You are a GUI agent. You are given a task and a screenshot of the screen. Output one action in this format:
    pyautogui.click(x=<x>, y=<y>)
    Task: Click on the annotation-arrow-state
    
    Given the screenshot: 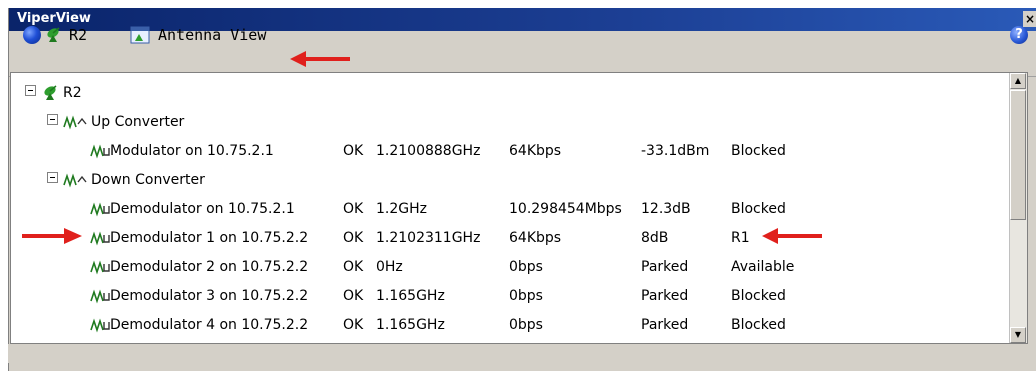 What is the action you would take?
    pyautogui.click(x=792, y=236)
    